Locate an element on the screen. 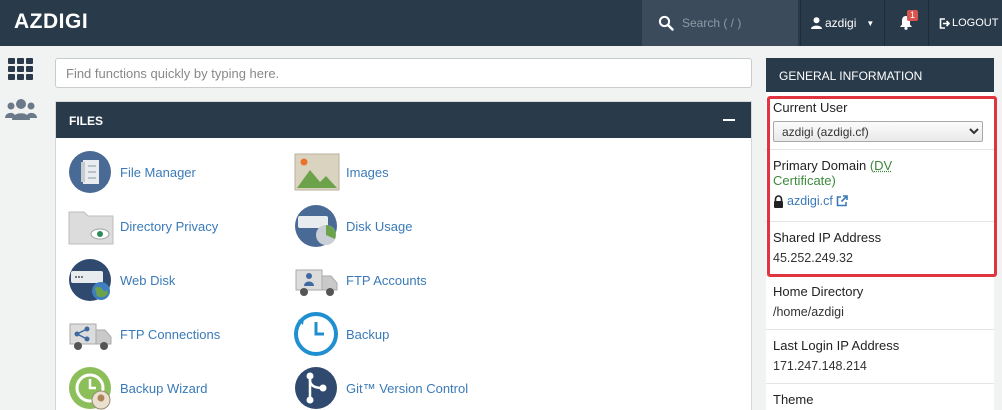 This screenshot has height=410, width=1002. web-disk-label: Web Disk is located at coordinates (147, 280).